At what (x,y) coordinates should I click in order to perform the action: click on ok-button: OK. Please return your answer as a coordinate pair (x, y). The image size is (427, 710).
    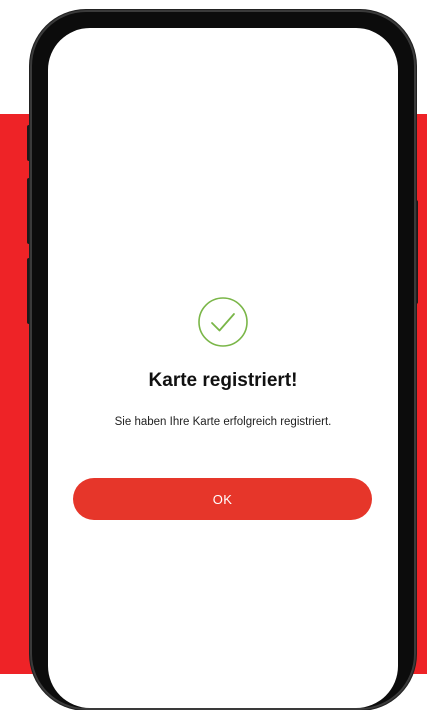
    Looking at the image, I should click on (222, 499).